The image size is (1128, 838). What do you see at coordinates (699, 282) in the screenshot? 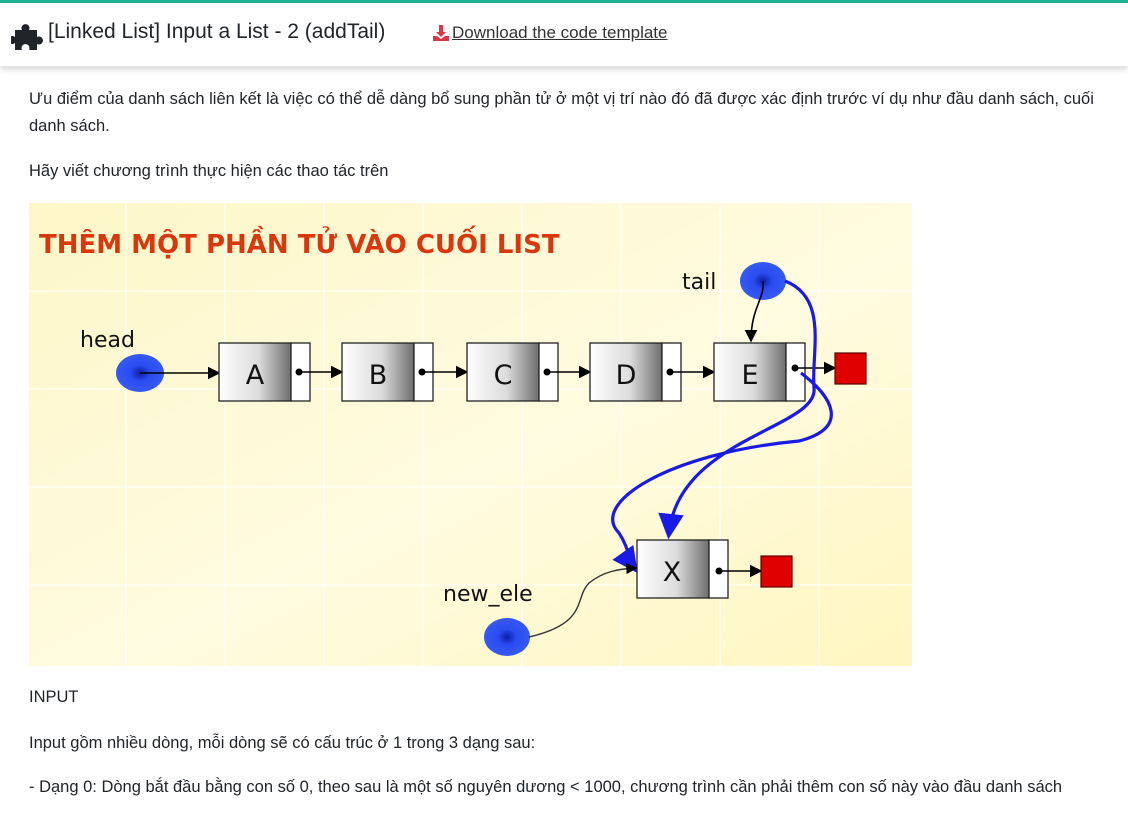
I see `tail-label: tail` at bounding box center [699, 282].